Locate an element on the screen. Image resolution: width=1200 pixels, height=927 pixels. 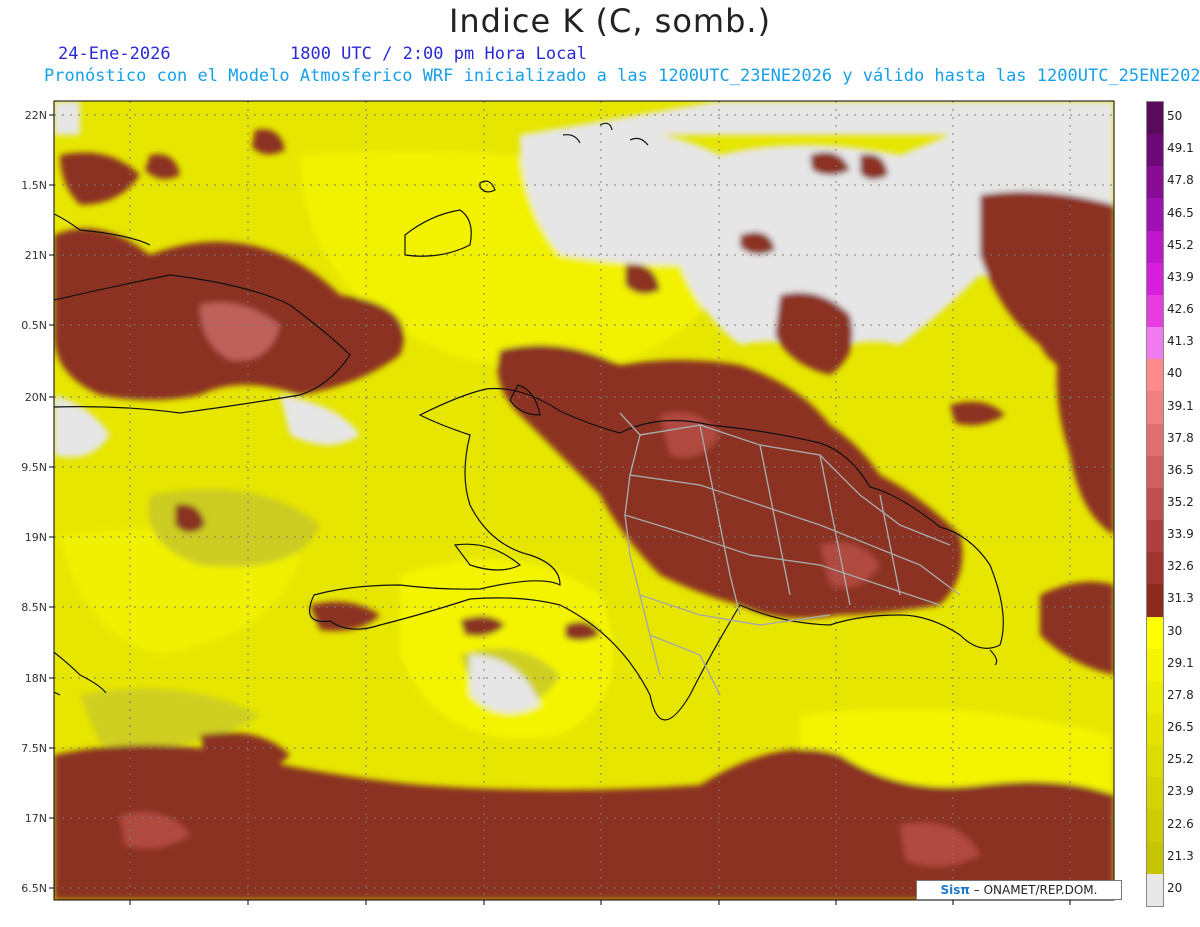
colorbar-label: 39.1 is located at coordinates (1180, 405).